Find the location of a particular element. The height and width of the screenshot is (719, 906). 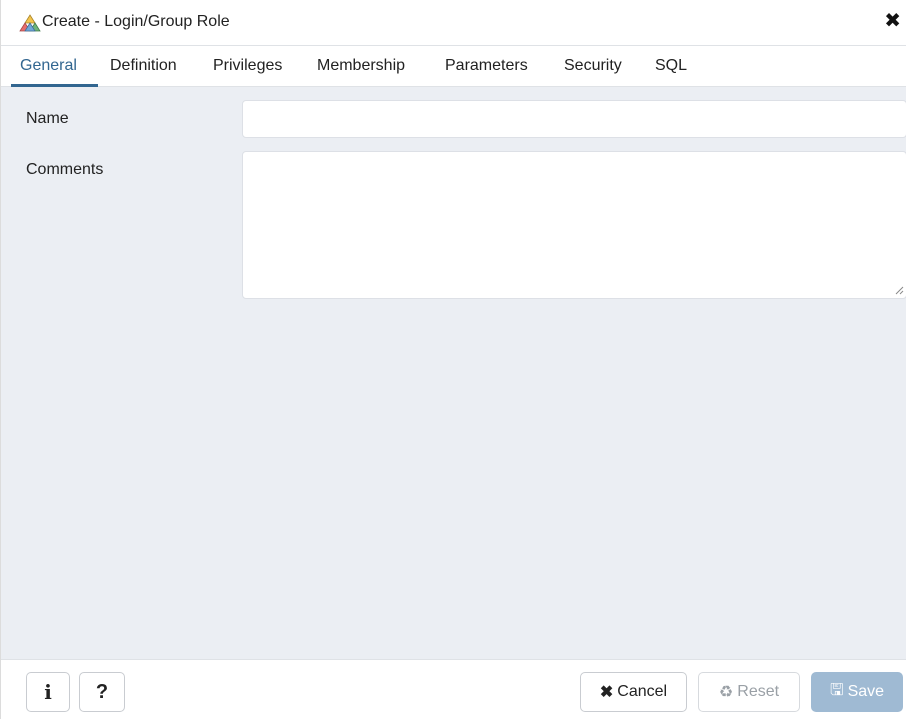

floppy-disk-icon: 🖫 is located at coordinates (836, 690).